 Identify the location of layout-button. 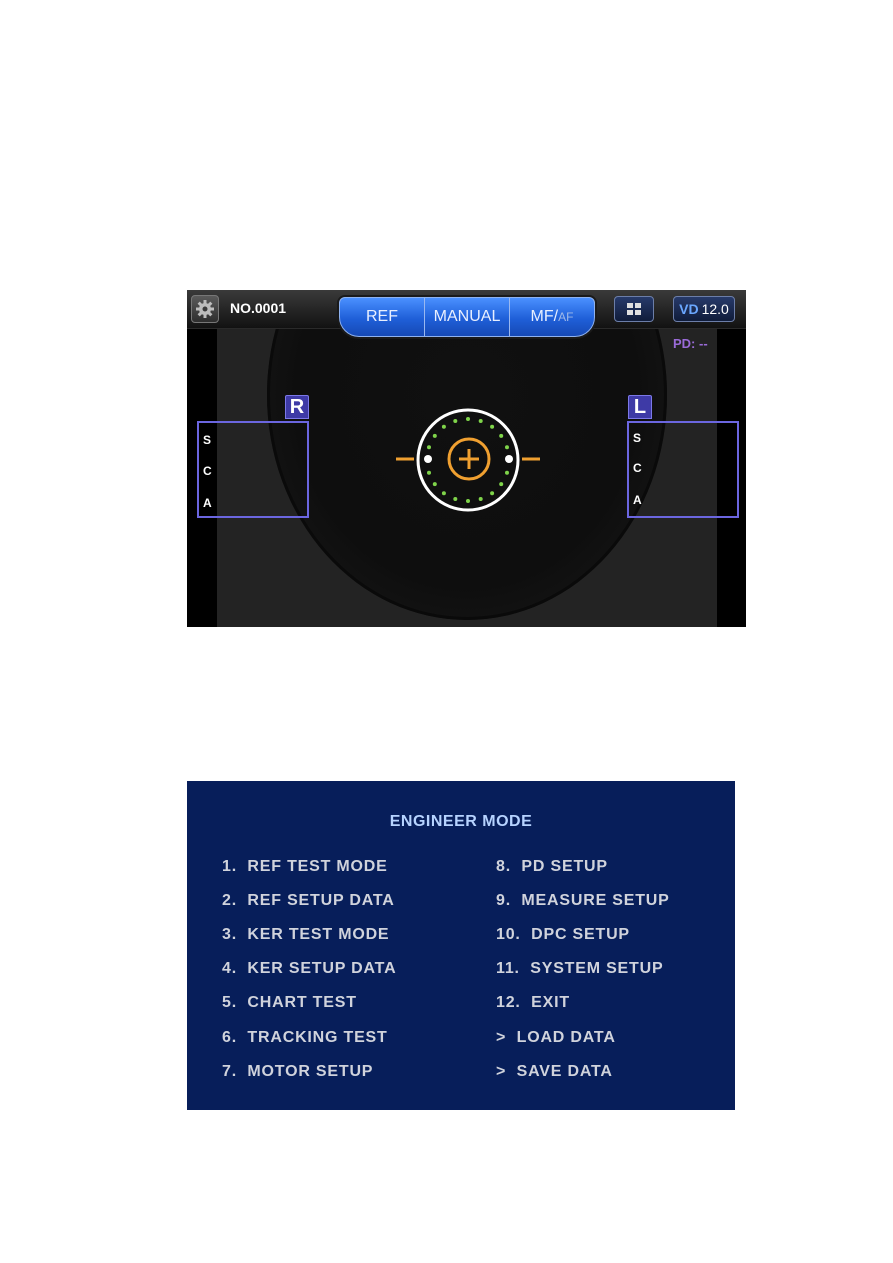
(634, 309).